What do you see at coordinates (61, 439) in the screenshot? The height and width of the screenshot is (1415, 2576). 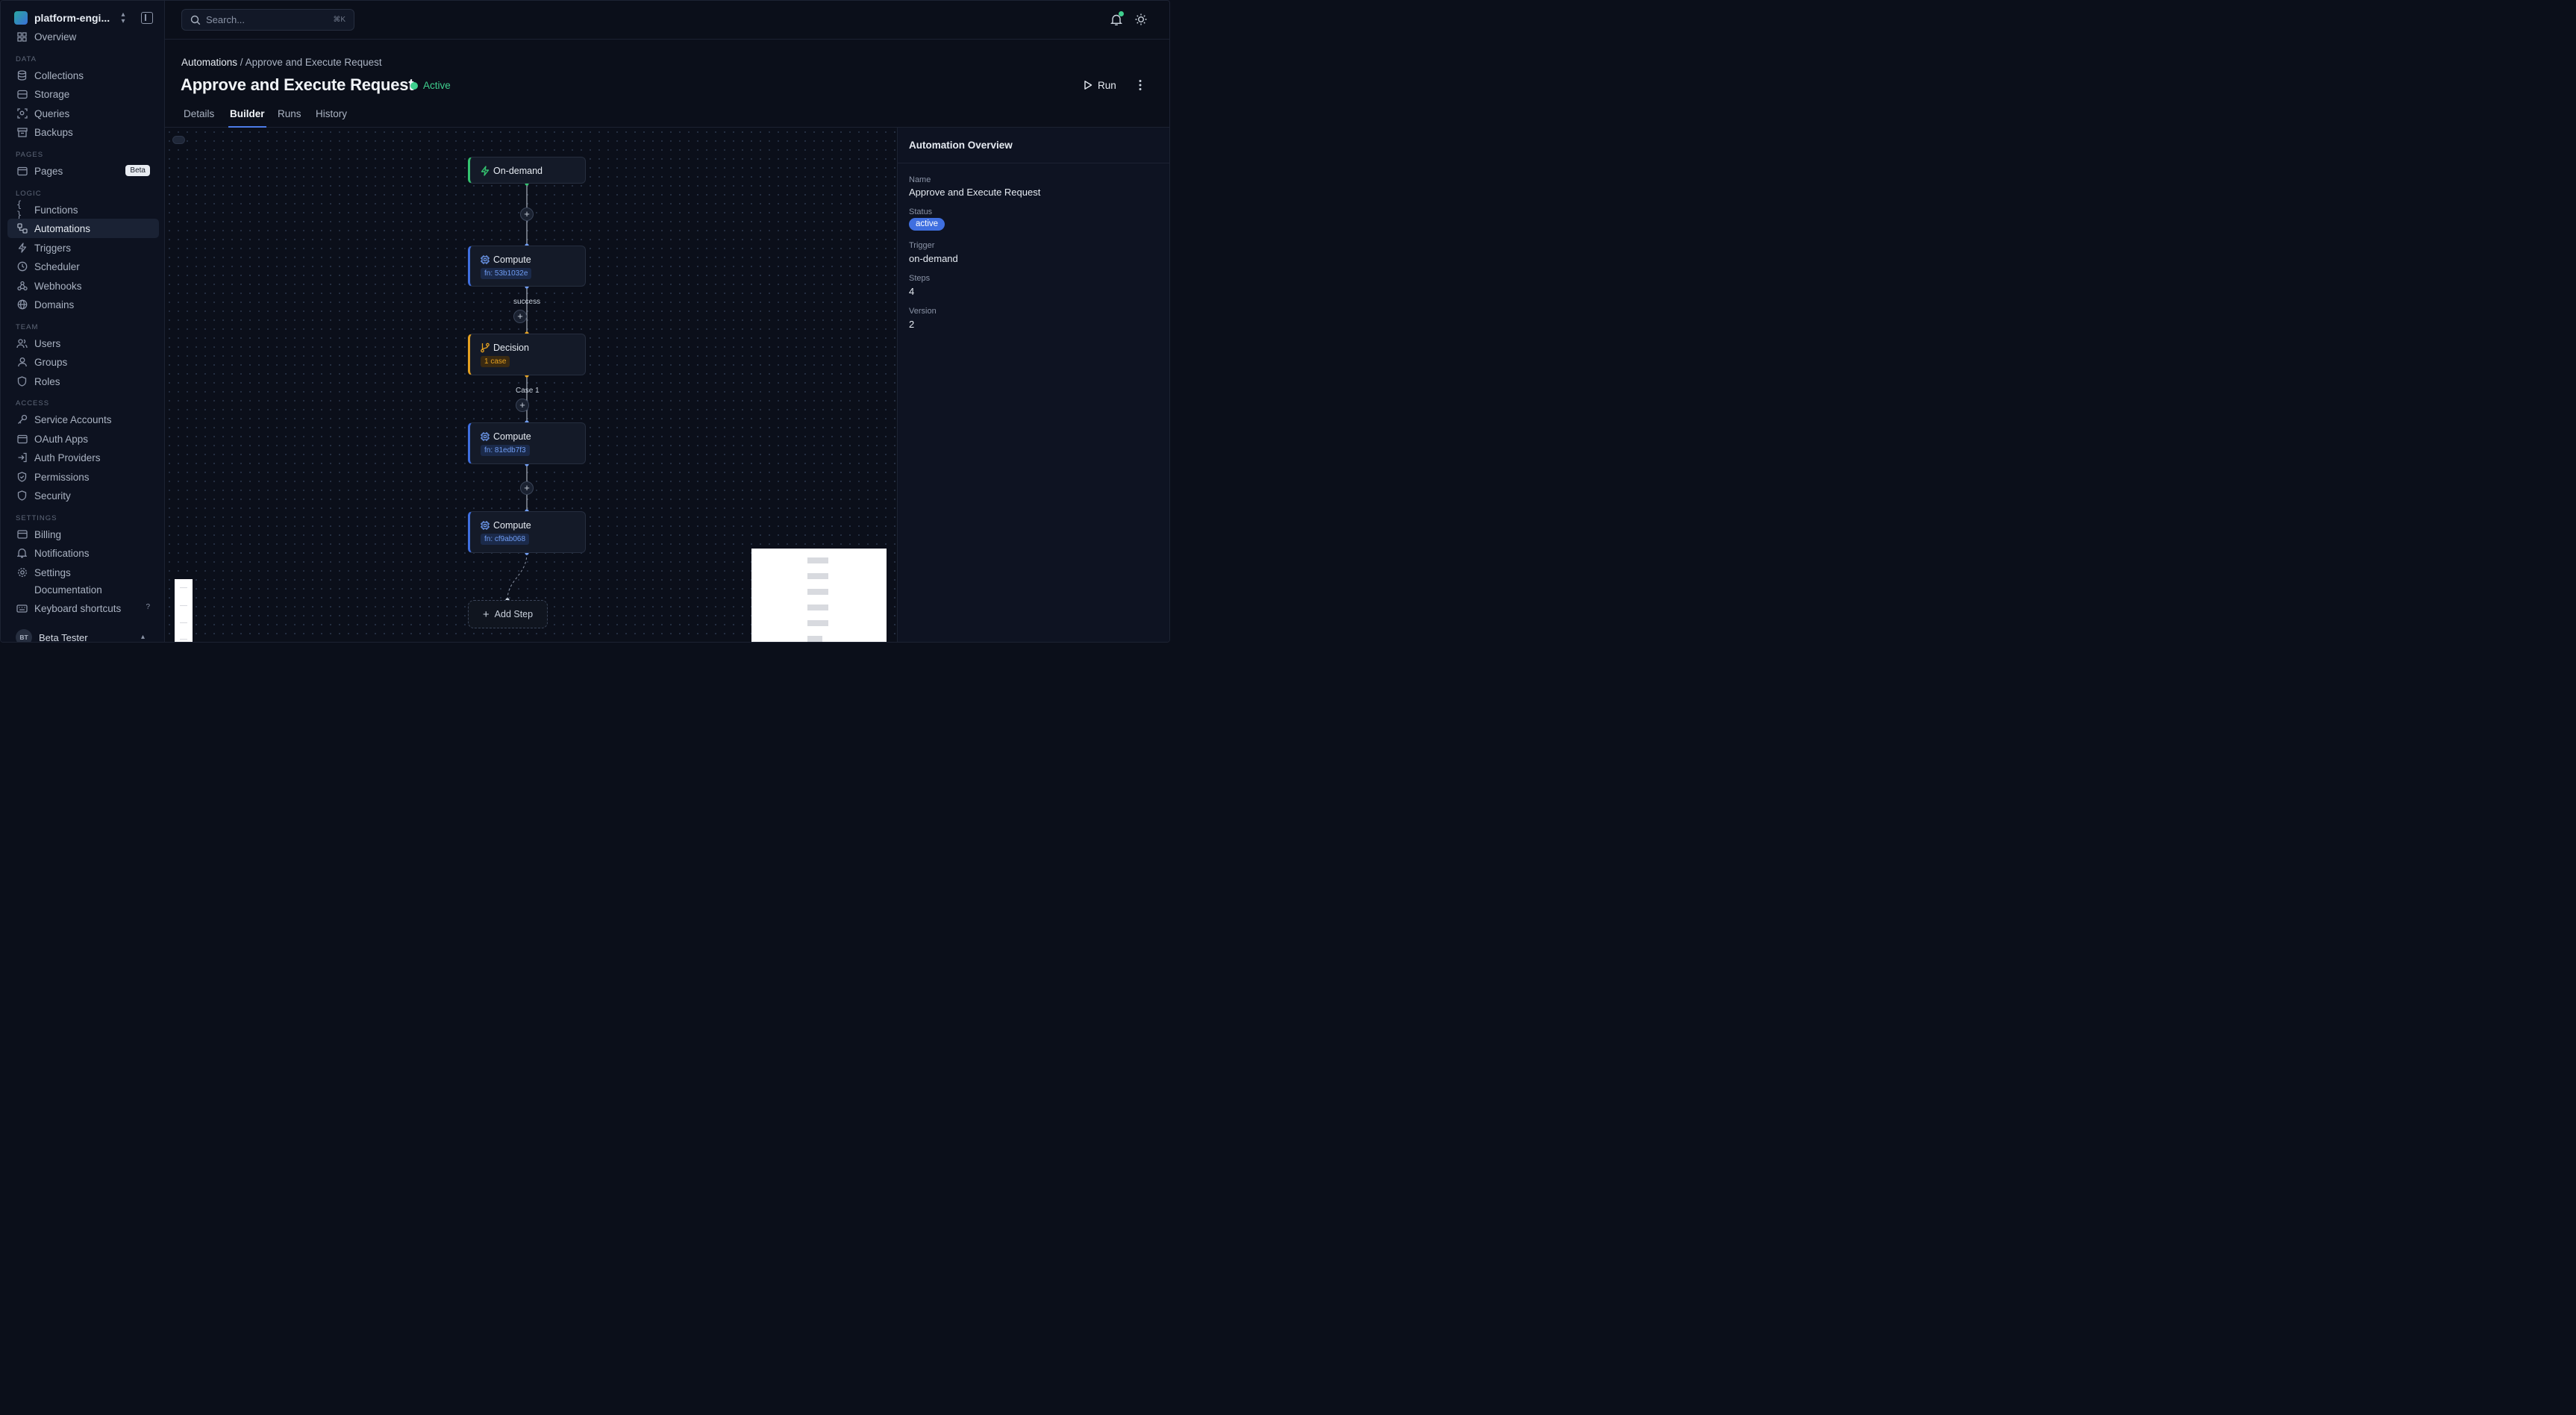 I see `sidebar-item-label: OAuth Apps` at bounding box center [61, 439].